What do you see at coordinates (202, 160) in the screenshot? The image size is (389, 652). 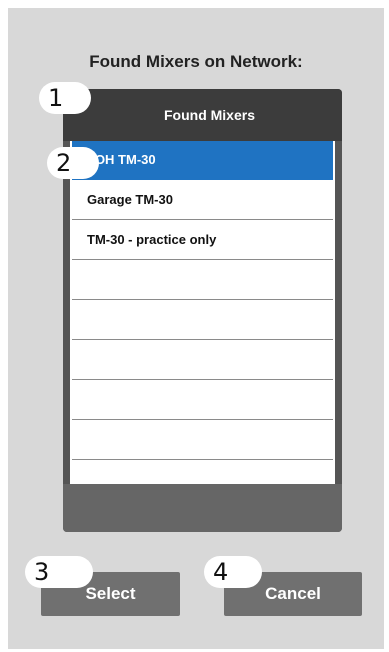 I see `list-item-foh-tm-30: FOH TM-30` at bounding box center [202, 160].